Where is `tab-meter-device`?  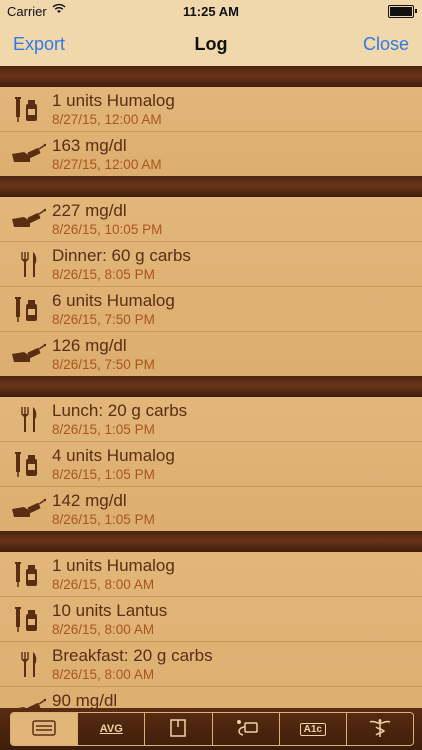
tab-meter-device is located at coordinates (246, 729).